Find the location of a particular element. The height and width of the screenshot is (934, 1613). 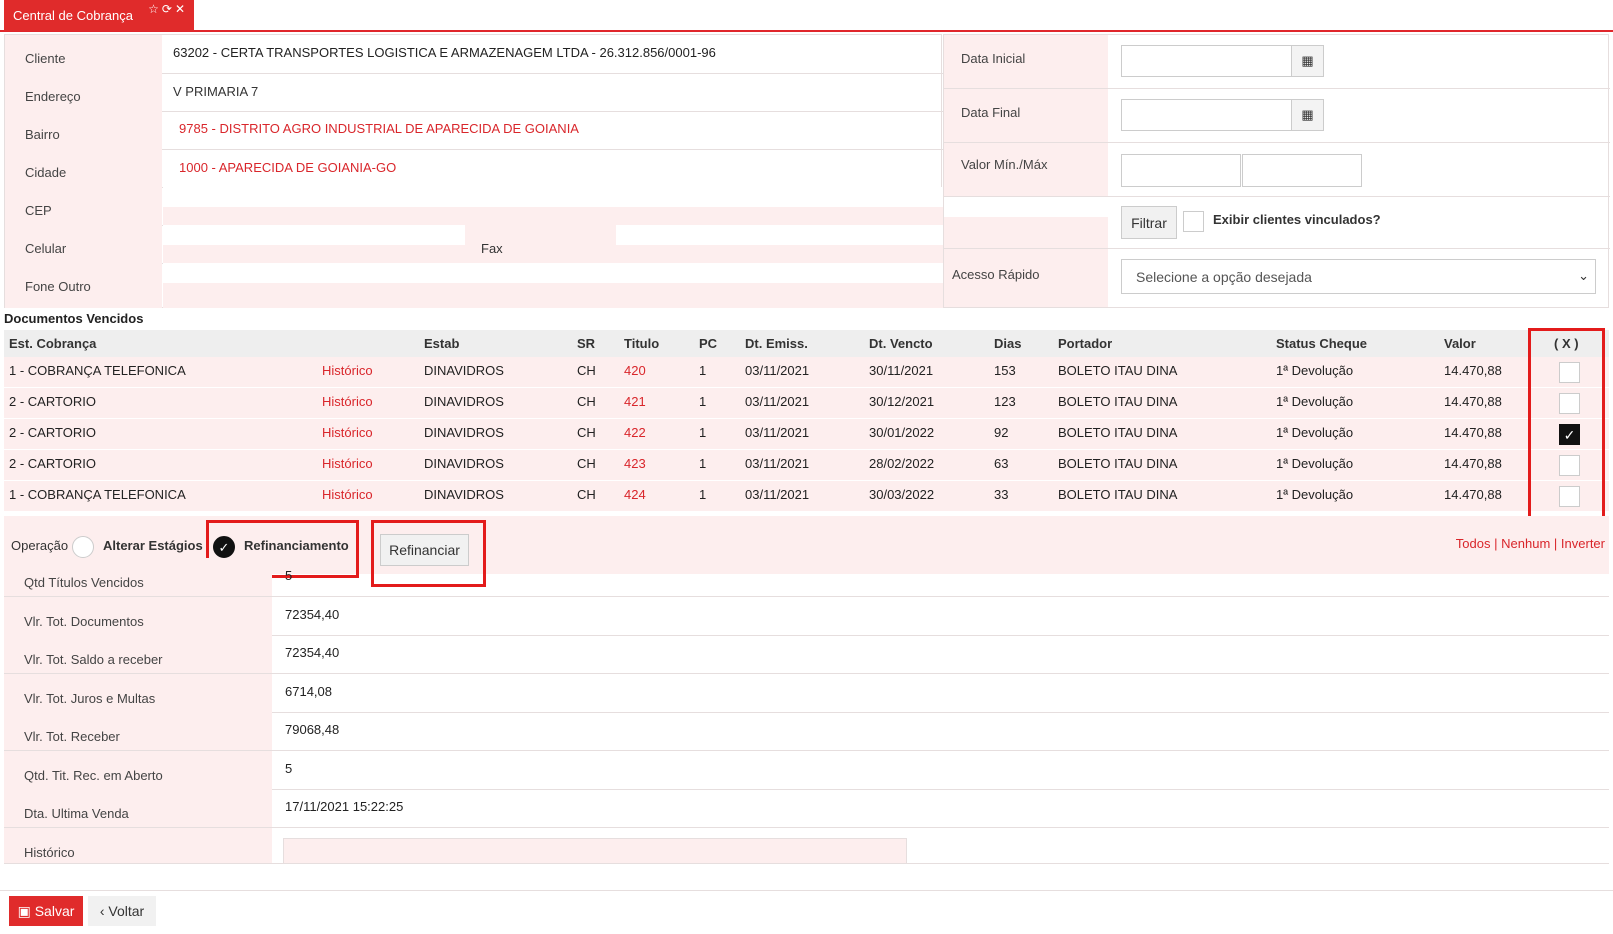

fax-value is located at coordinates (779, 244).